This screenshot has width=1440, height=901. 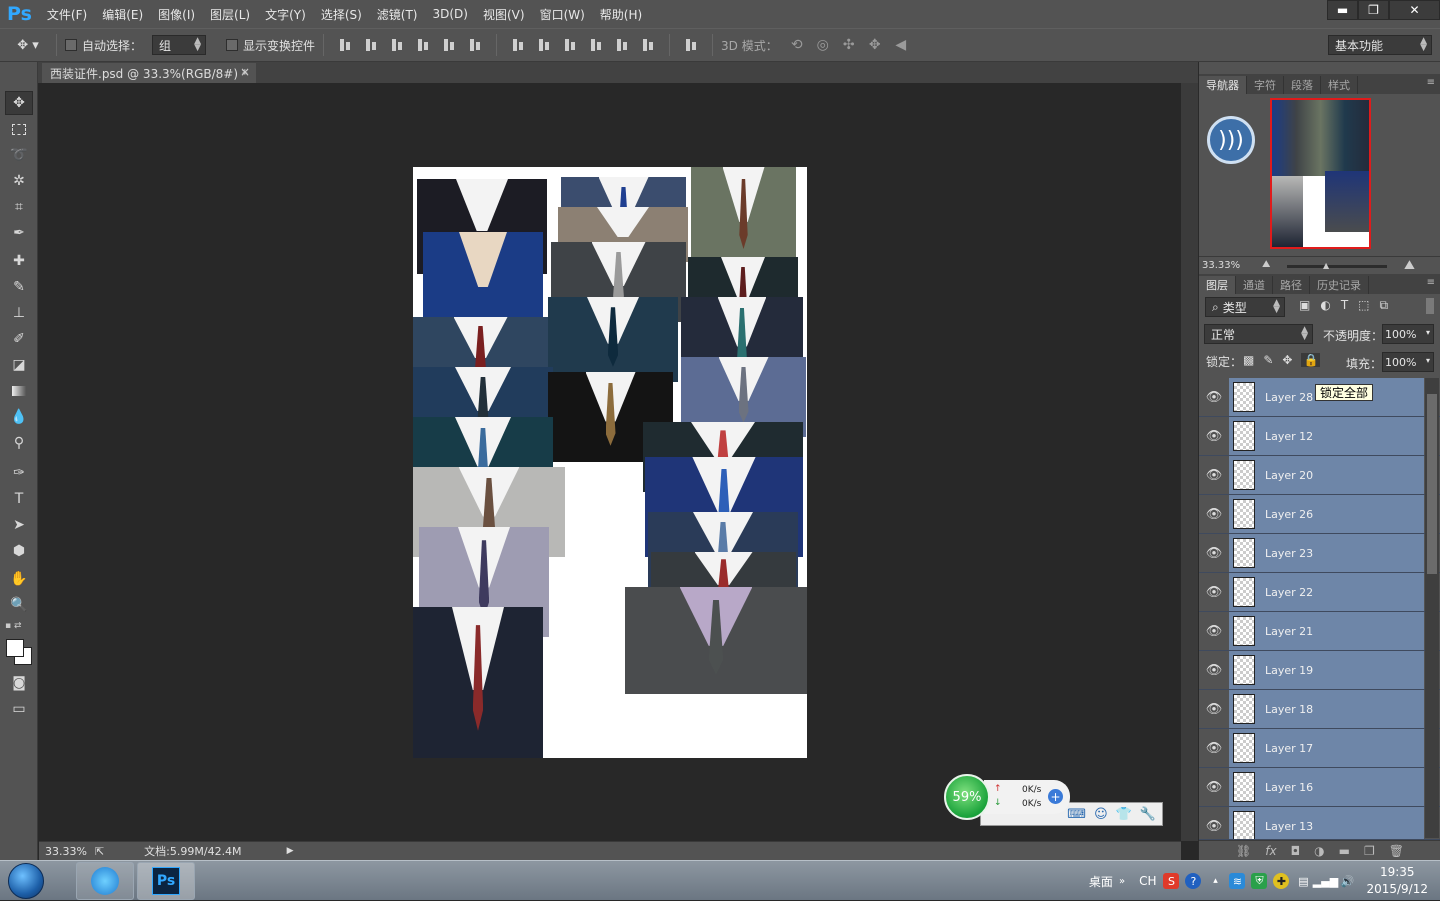 I want to click on layer-row: 👁 Layer 19, so click(x=1319, y=670).